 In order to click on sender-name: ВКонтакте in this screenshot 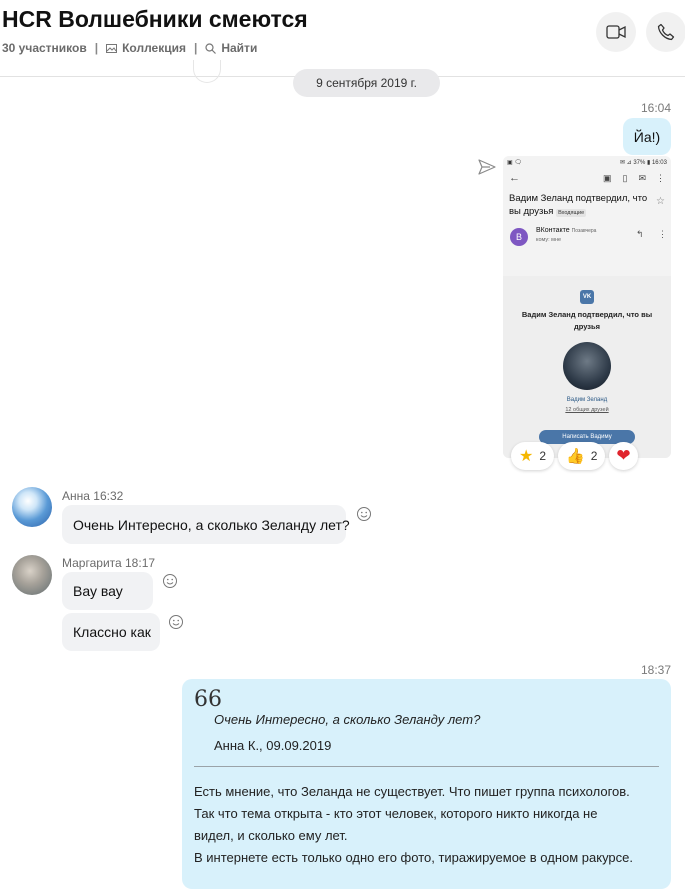, I will do `click(553, 230)`.